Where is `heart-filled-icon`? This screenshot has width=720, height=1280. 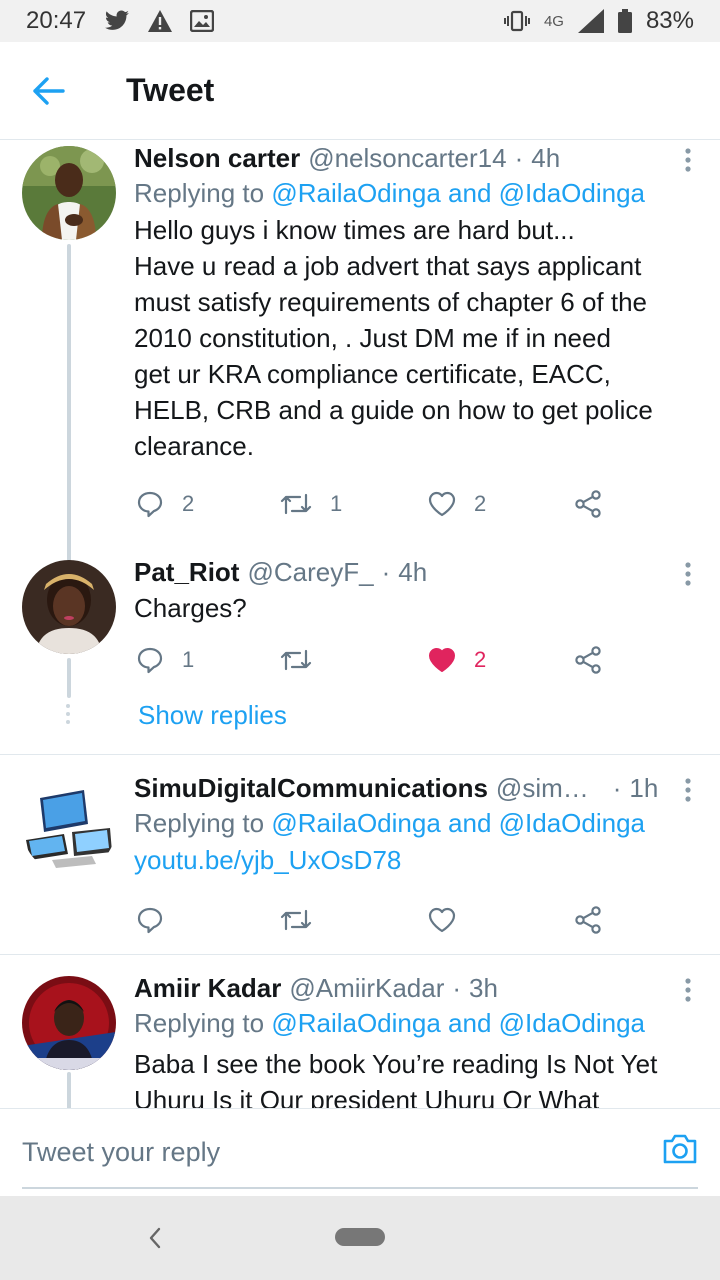
heart-filled-icon is located at coordinates (442, 660).